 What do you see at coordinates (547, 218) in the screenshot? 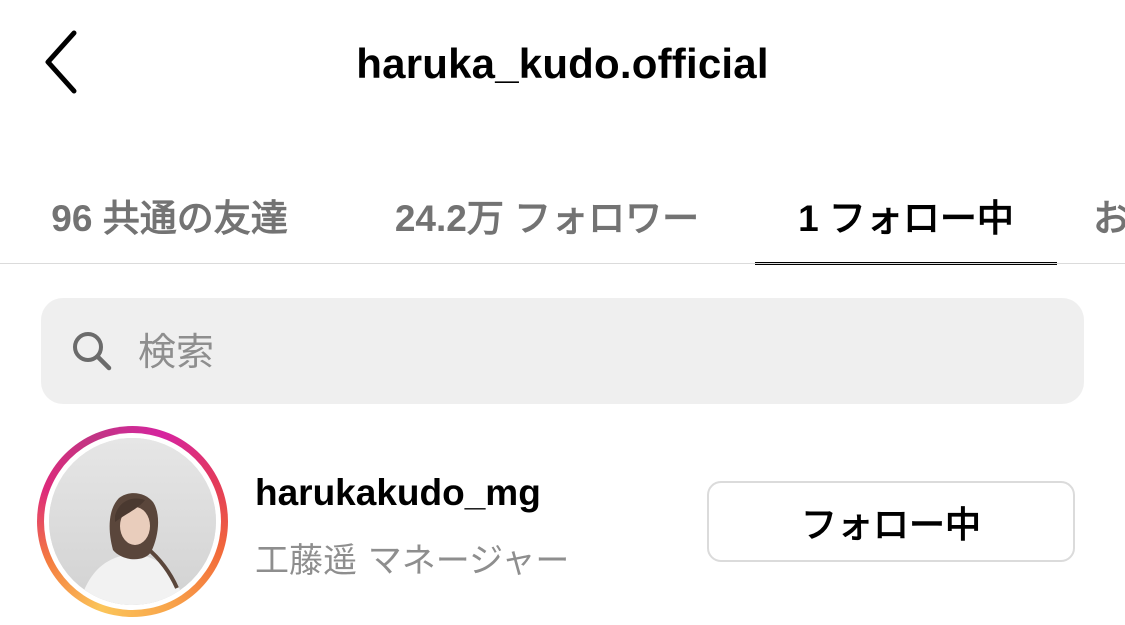
I see `tab-label: 24.2万 フォロワー` at bounding box center [547, 218].